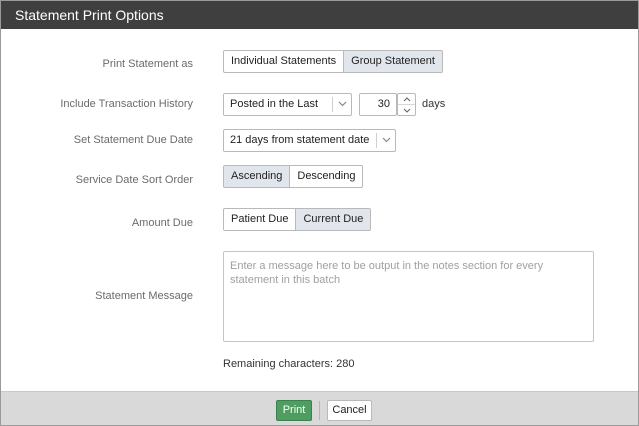 This screenshot has width=639, height=426. Describe the element at coordinates (393, 61) in the screenshot. I see `group-statement-button: Group Statement` at that location.